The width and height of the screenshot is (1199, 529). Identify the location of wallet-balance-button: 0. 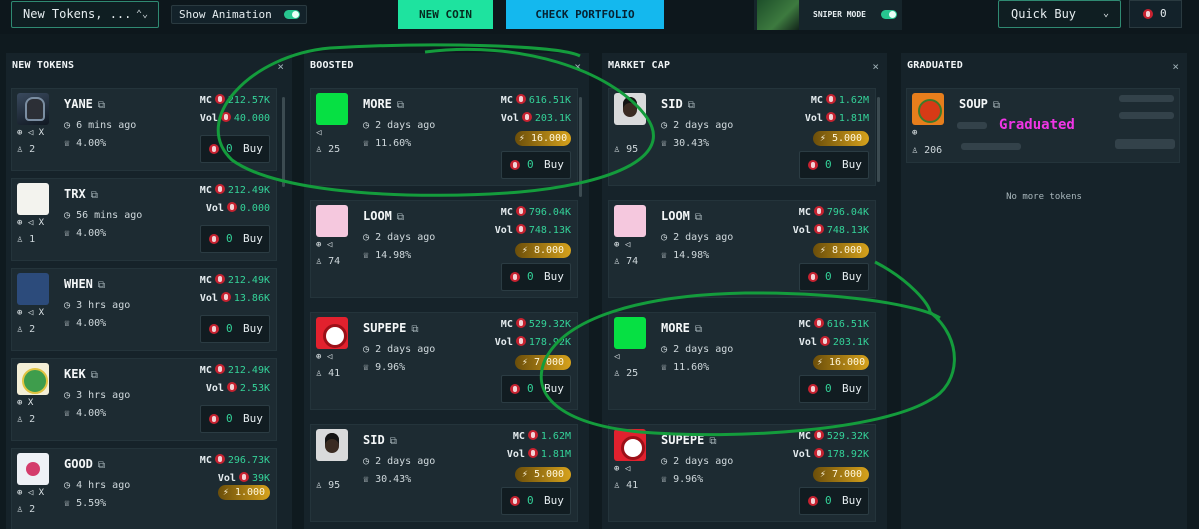
(1155, 14).